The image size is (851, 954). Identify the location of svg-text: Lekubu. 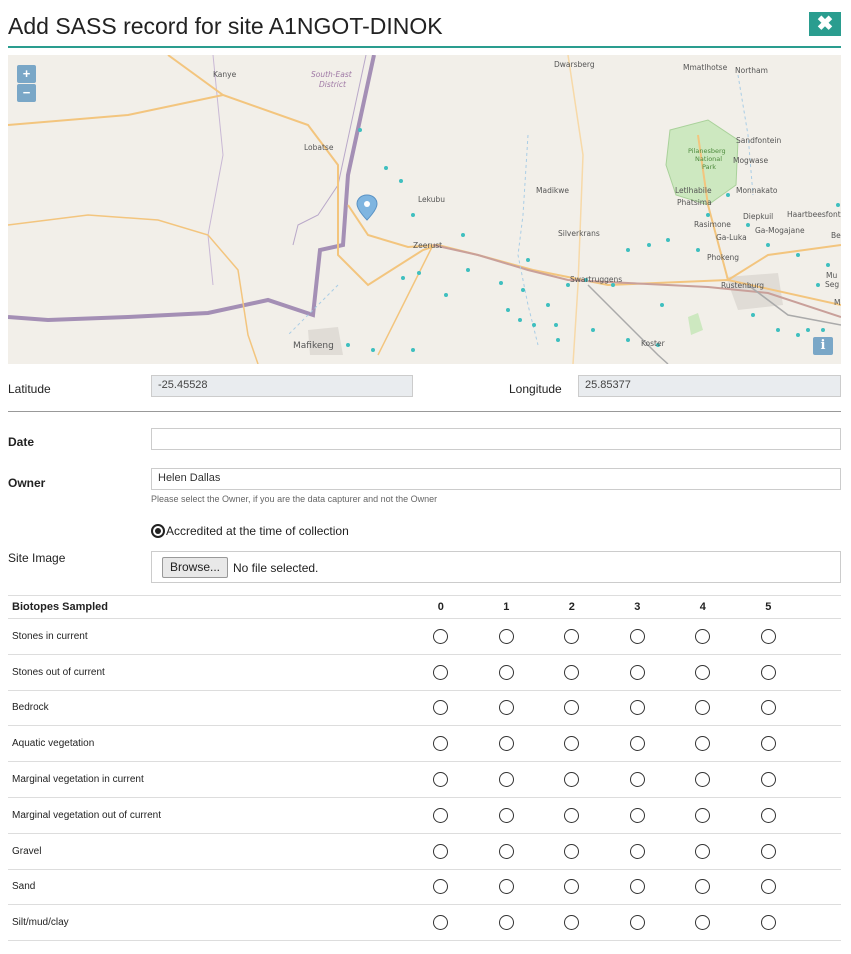
(431, 199).